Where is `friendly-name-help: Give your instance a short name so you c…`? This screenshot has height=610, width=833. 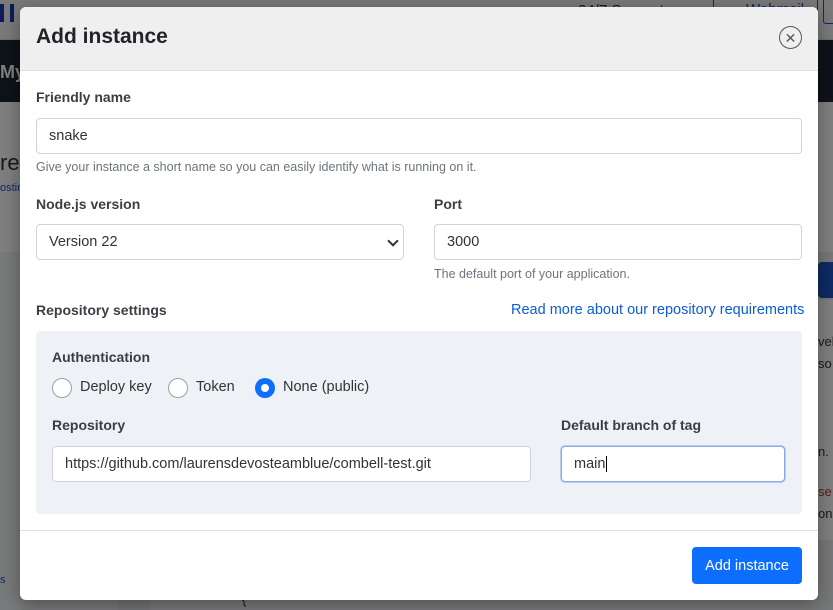
friendly-name-help: Give your instance a short name so you c… is located at coordinates (256, 167).